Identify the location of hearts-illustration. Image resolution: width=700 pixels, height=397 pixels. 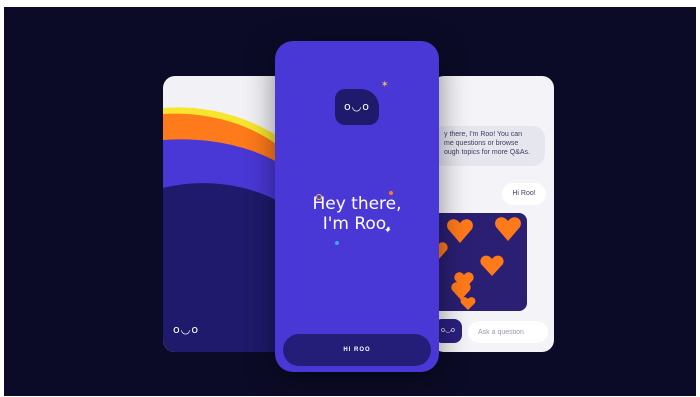
(476, 263).